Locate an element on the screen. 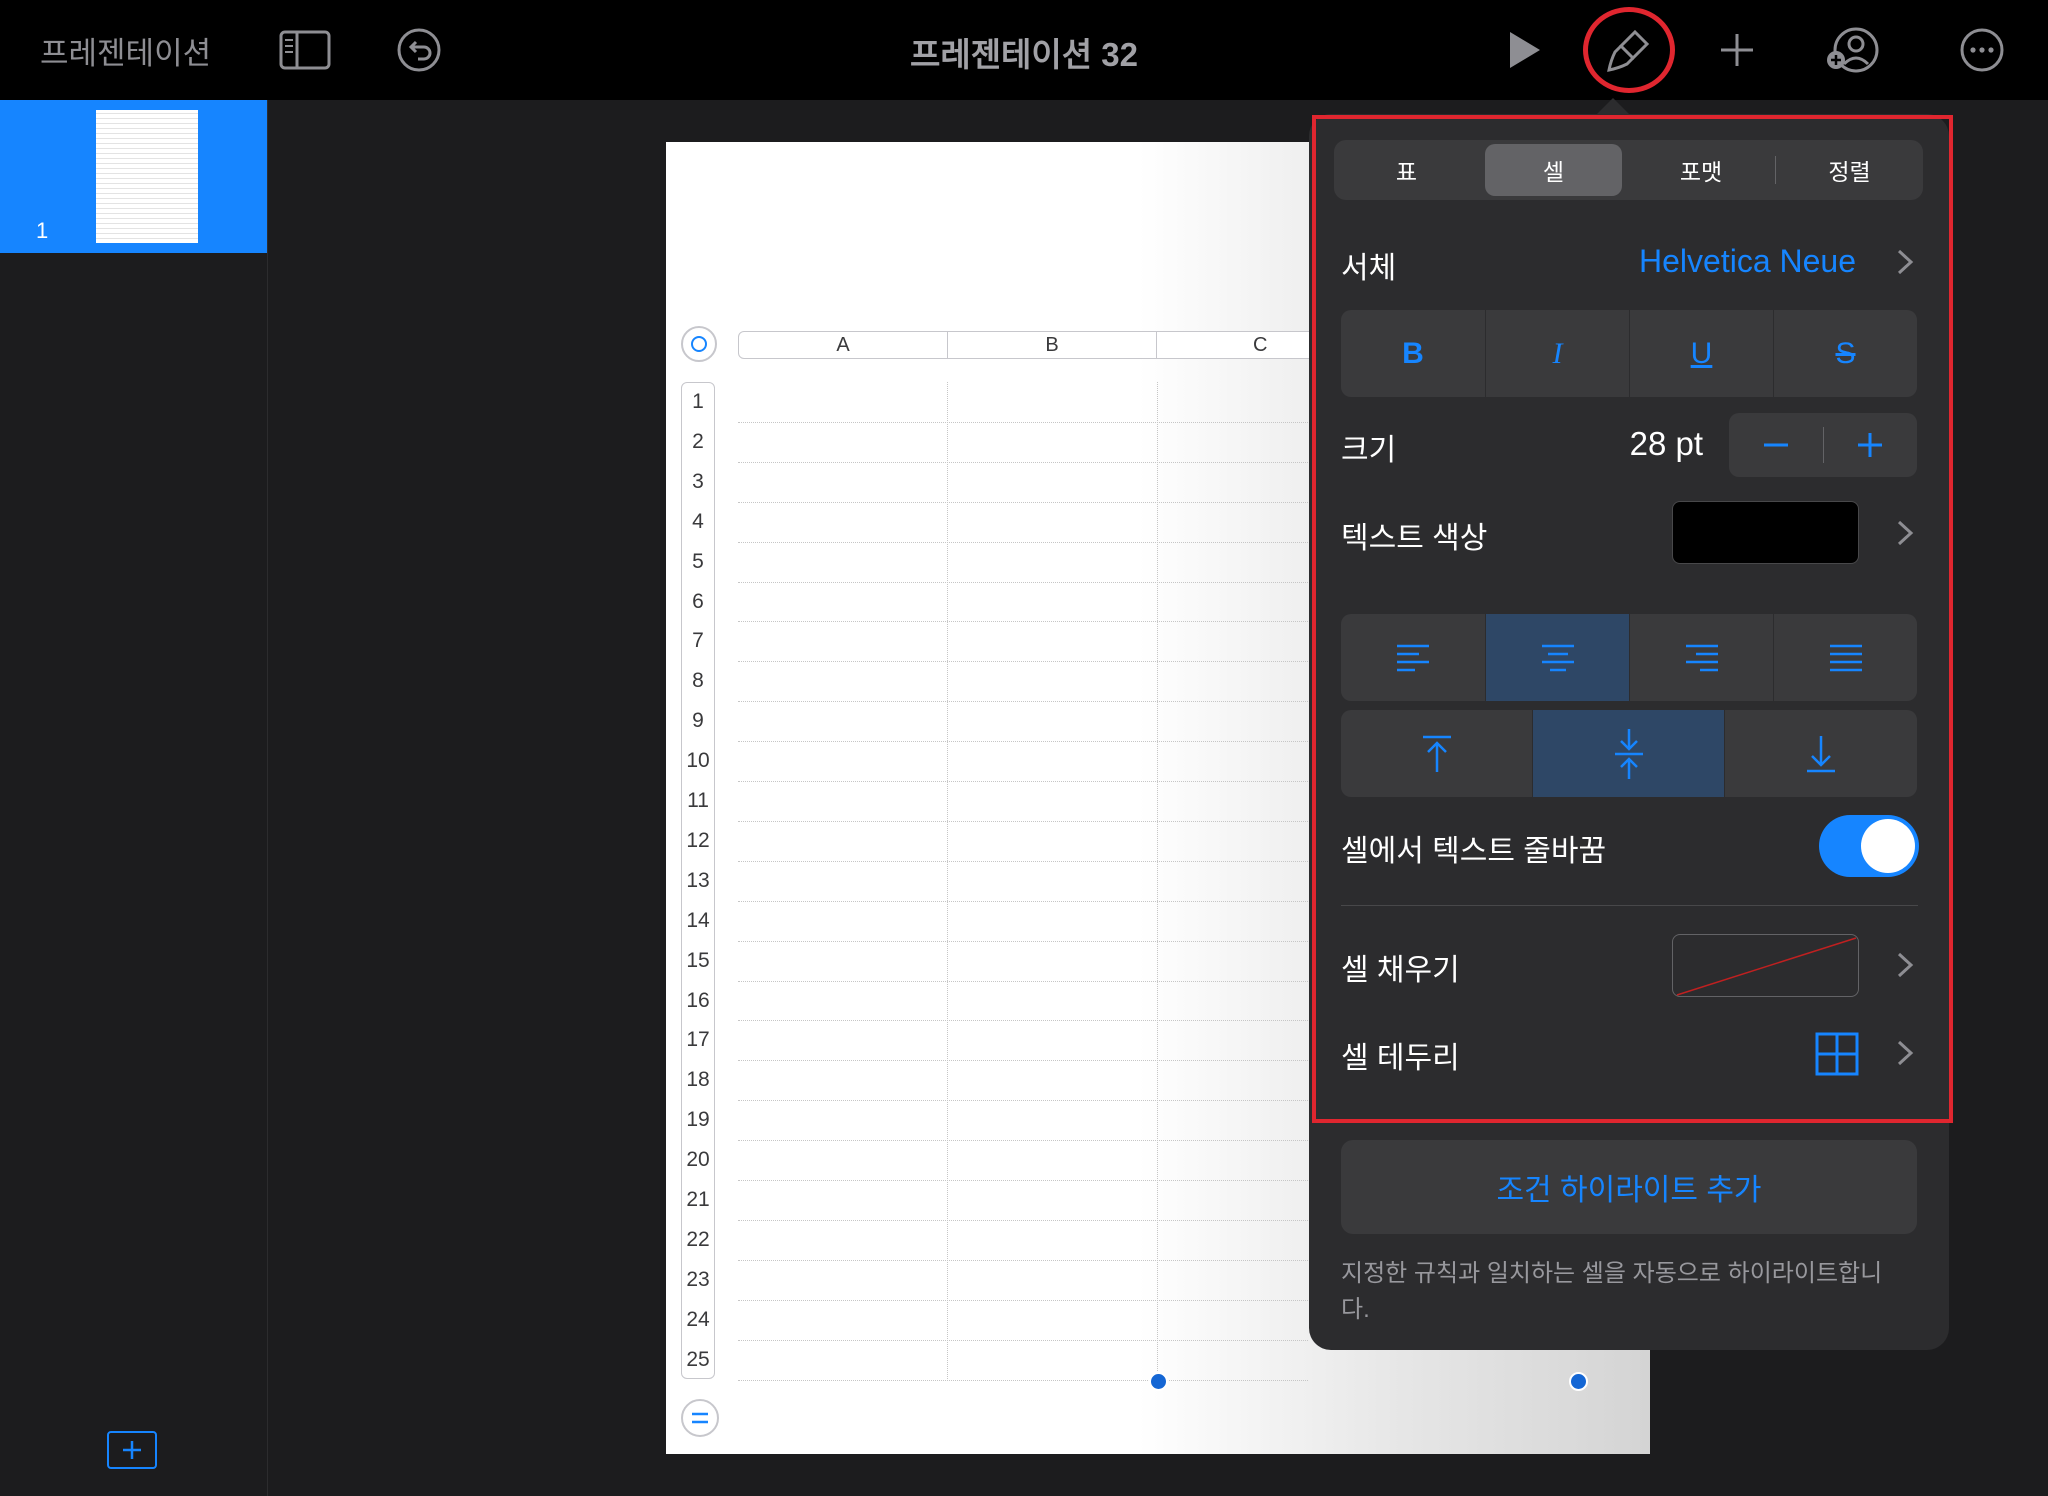 The image size is (2048, 1496). row-header: 11 is located at coordinates (698, 801).